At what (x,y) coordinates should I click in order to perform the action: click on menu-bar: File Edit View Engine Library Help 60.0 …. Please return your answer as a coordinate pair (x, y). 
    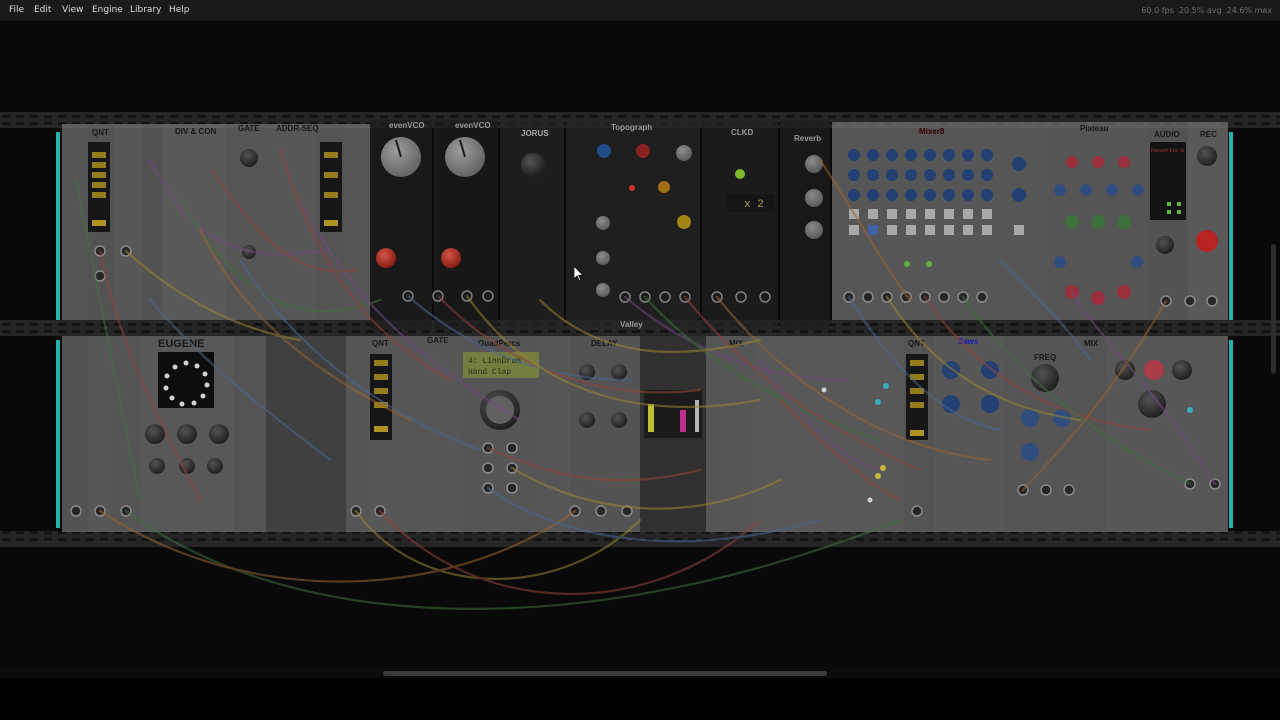
    Looking at the image, I should click on (640, 11).